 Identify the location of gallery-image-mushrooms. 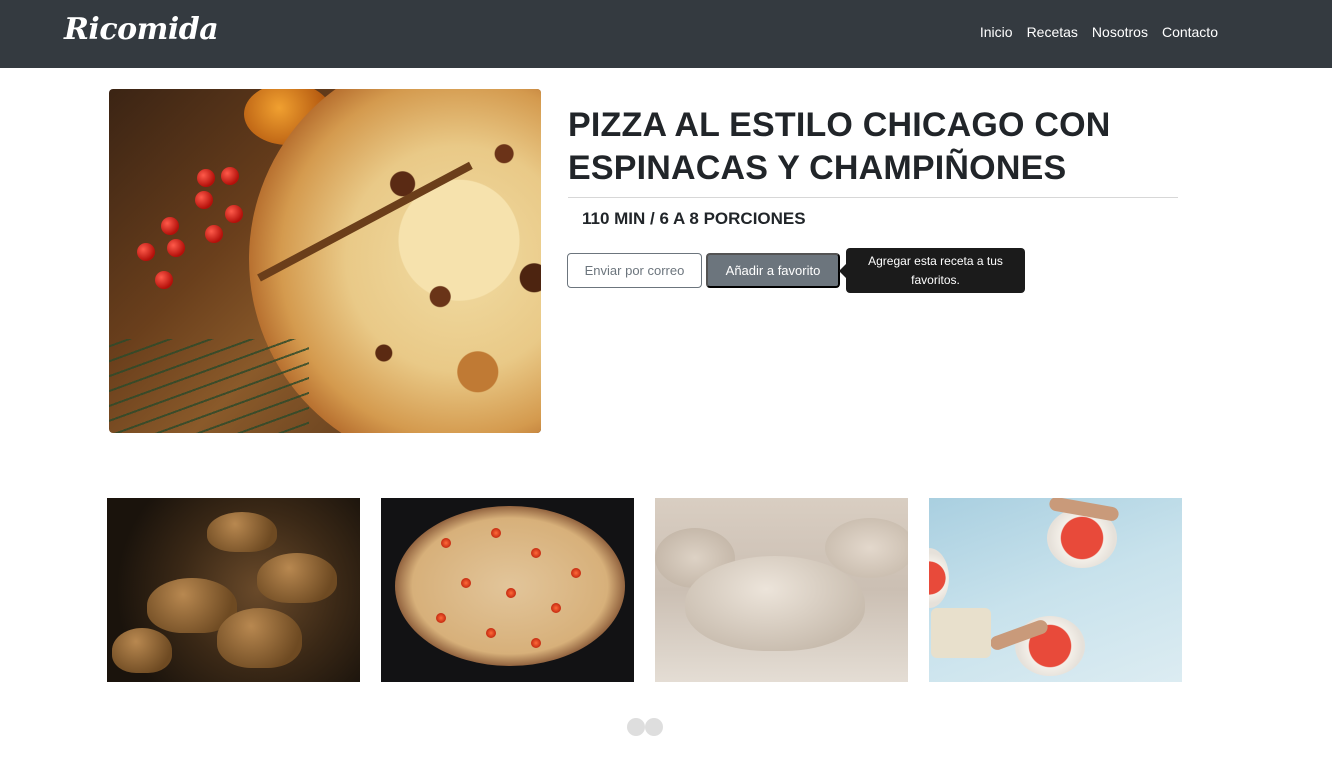
(233, 590).